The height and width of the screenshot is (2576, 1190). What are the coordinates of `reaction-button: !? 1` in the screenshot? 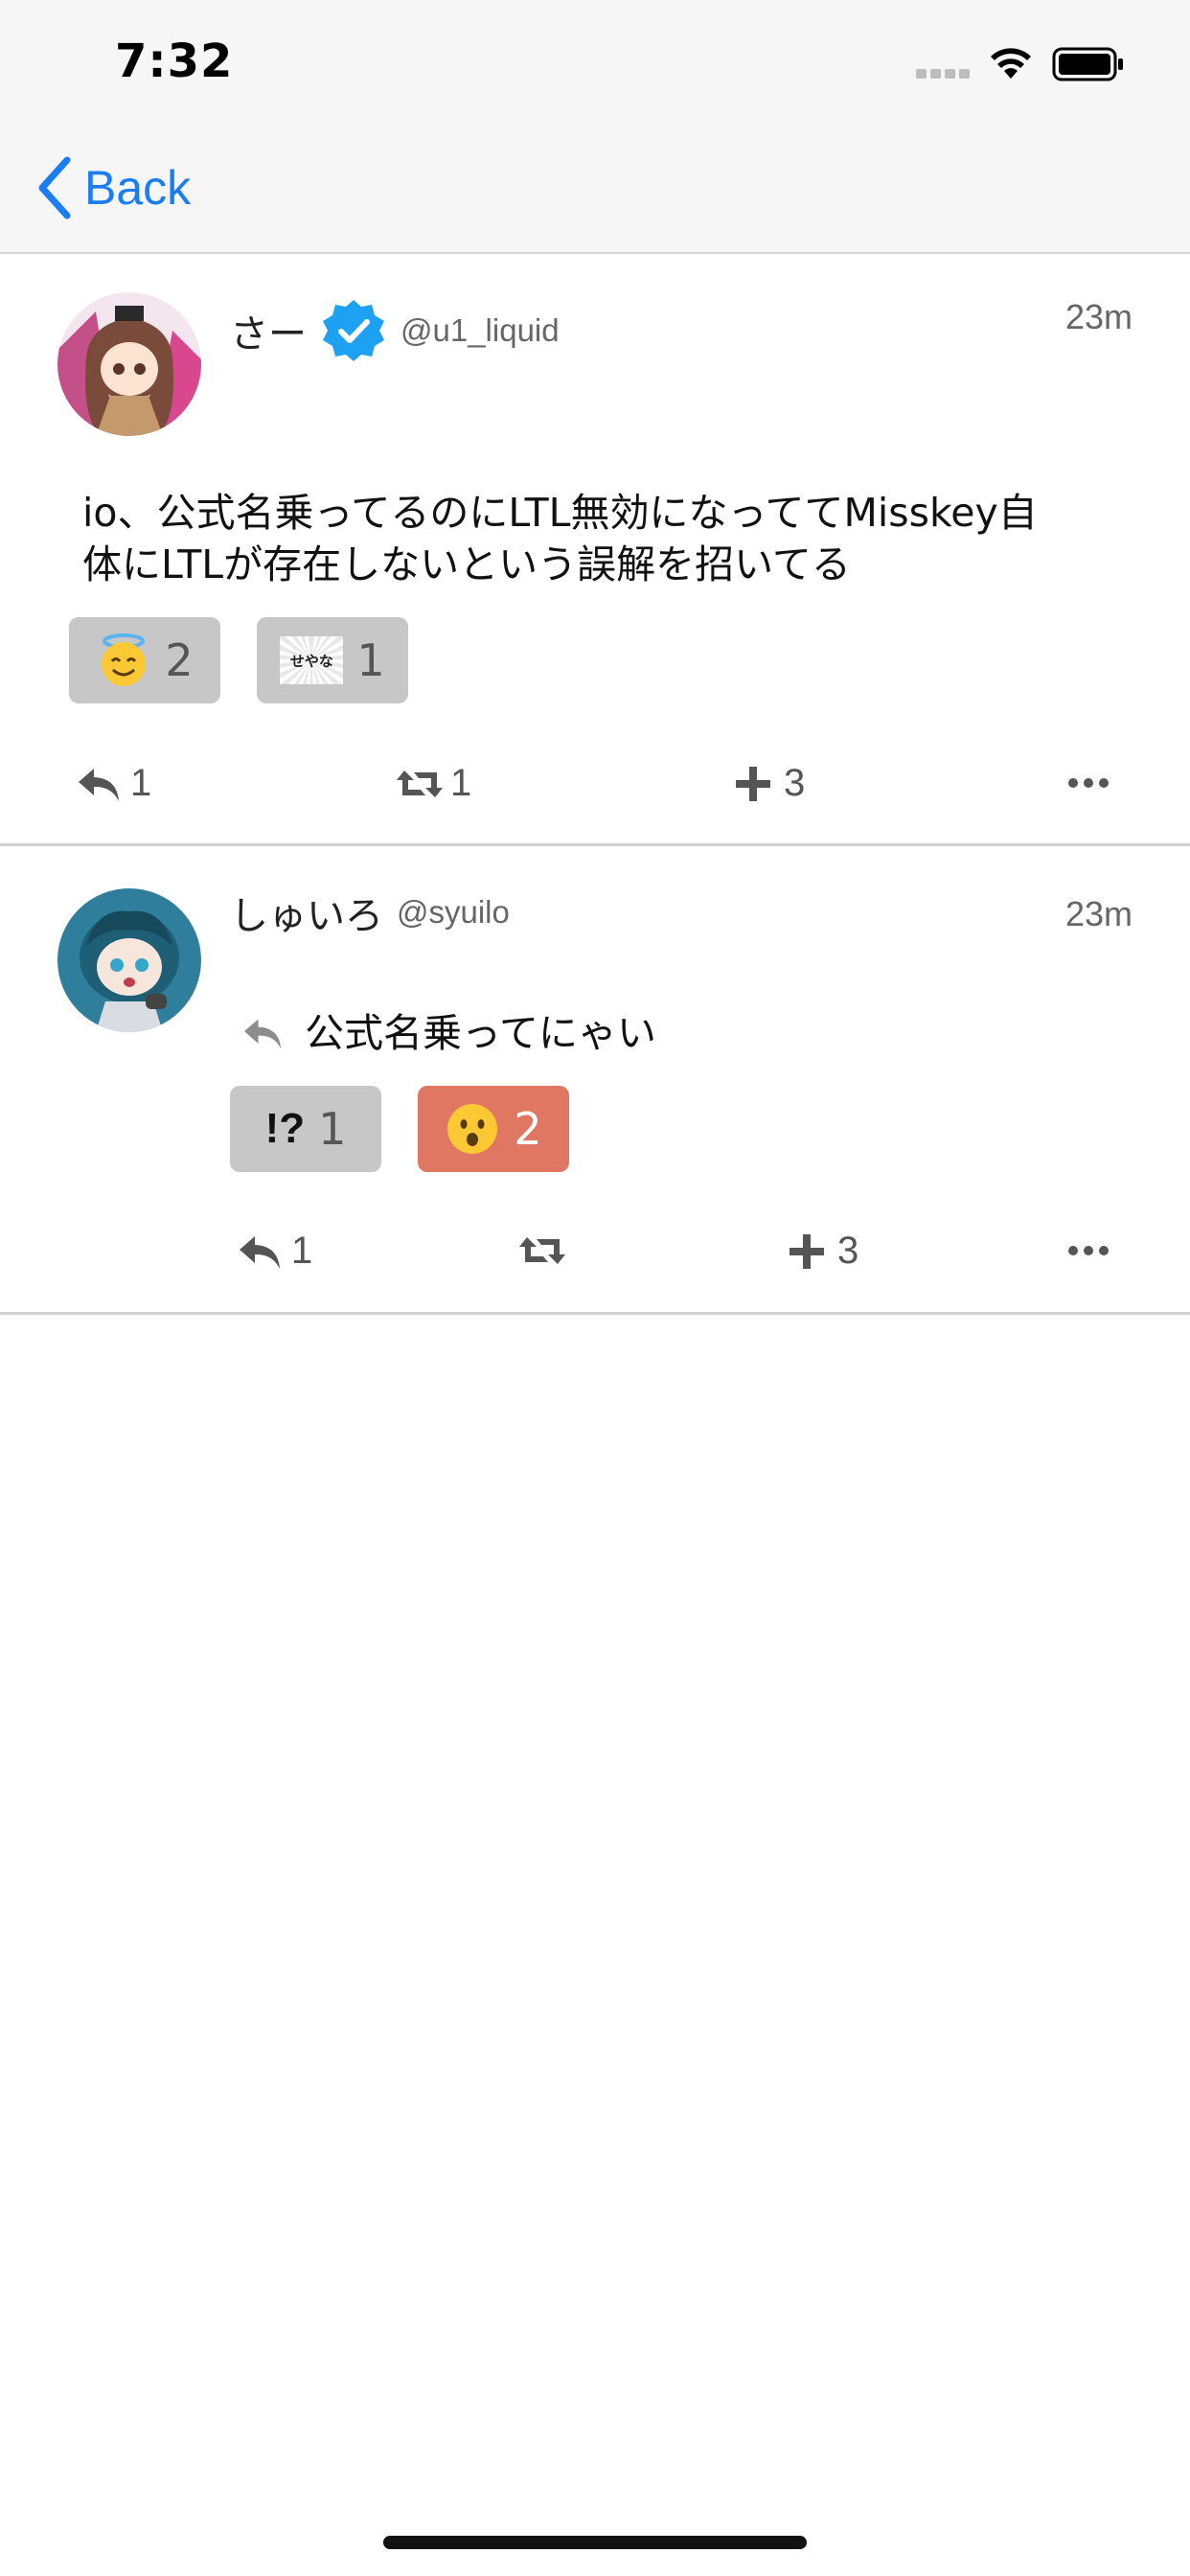 It's located at (305, 1129).